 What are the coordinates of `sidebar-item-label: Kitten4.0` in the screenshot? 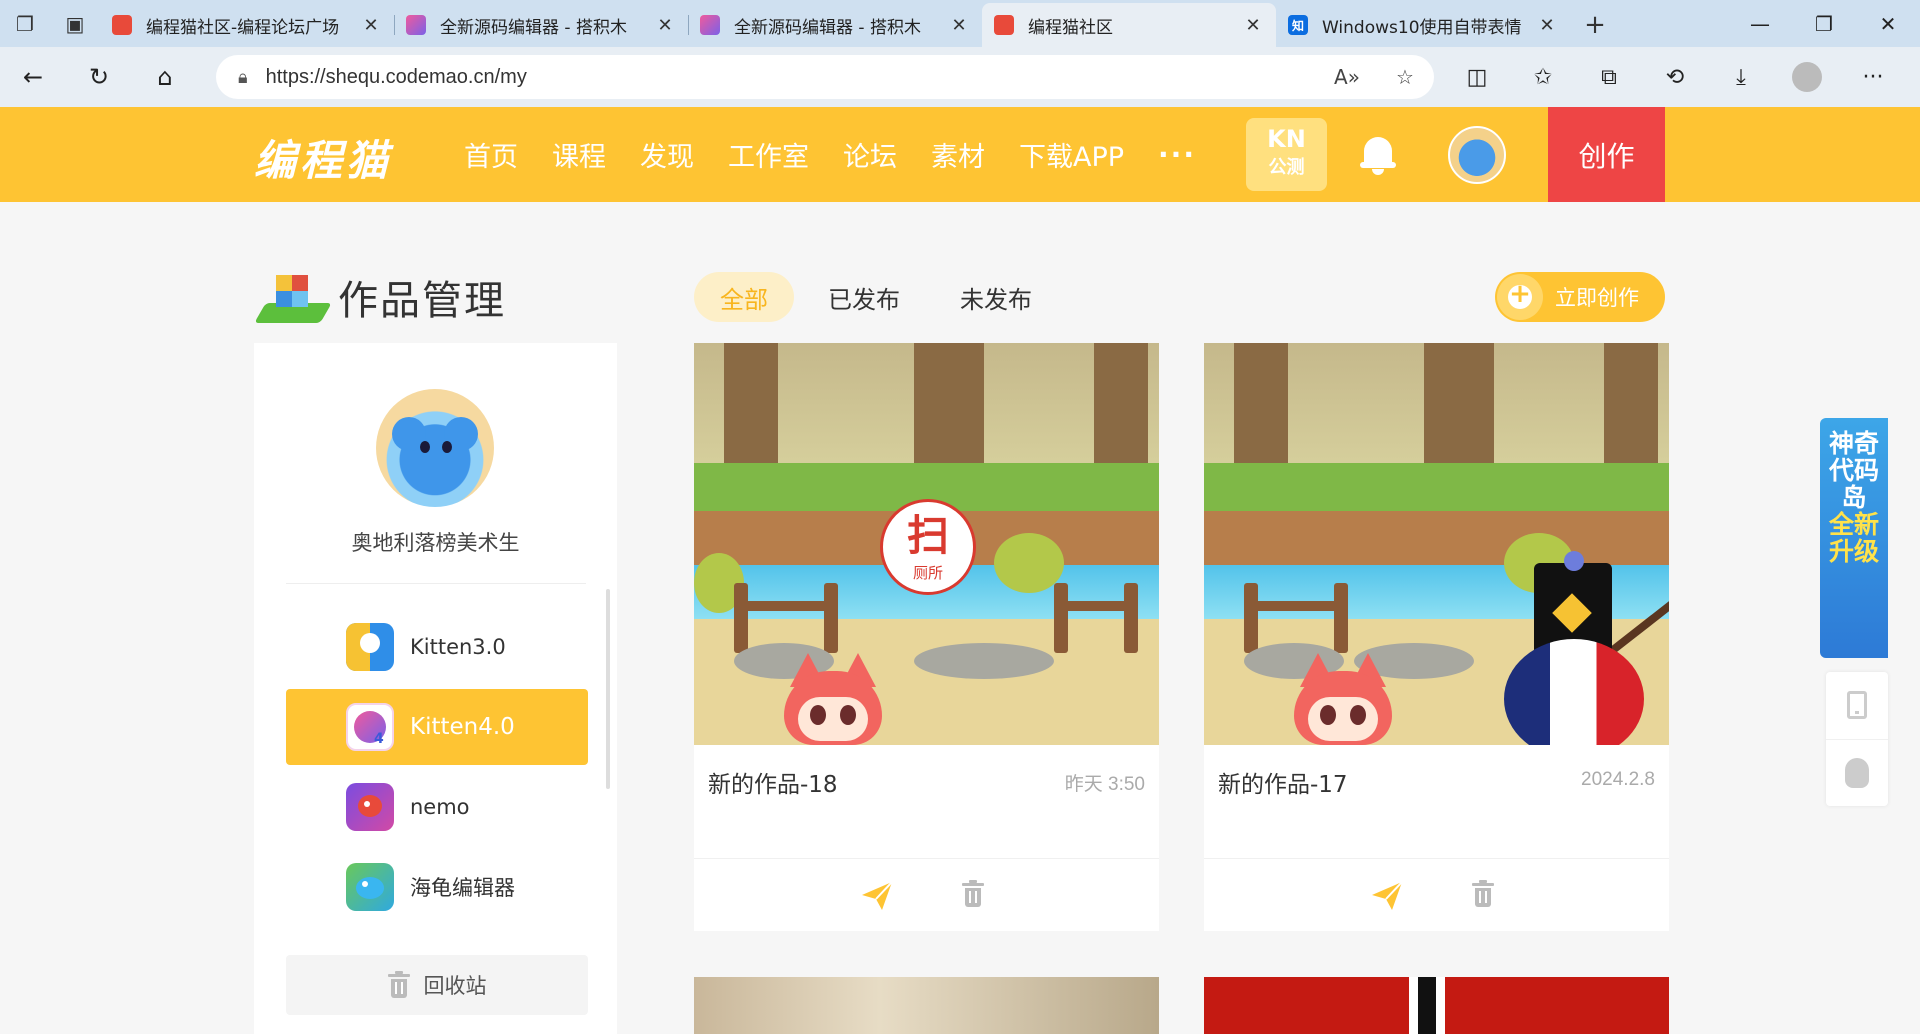 It's located at (462, 727).